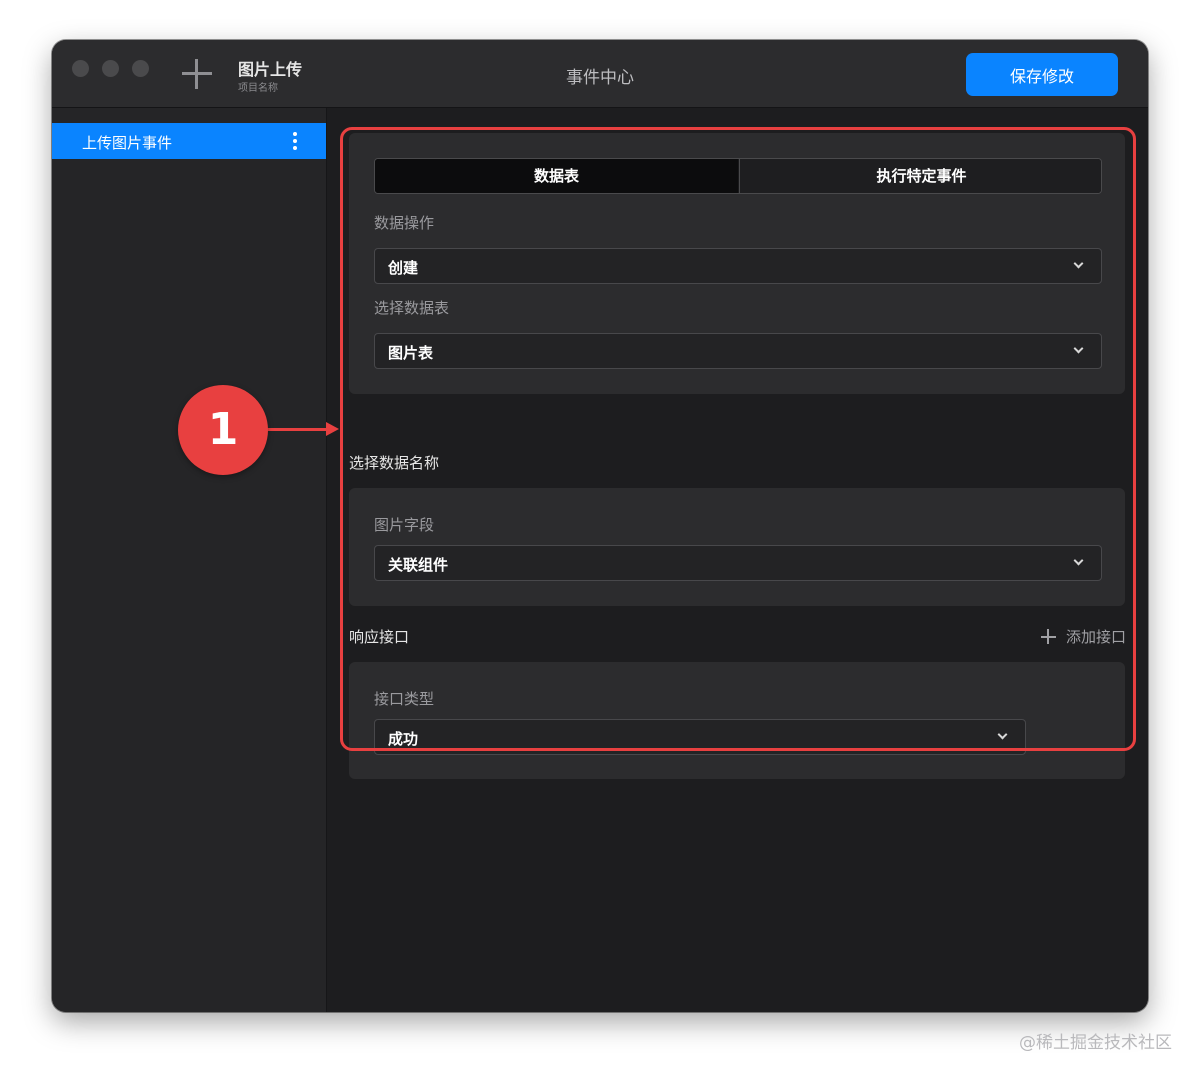 The width and height of the screenshot is (1200, 1078). Describe the element at coordinates (127, 143) in the screenshot. I see `sidebar-item-label: 上传图片事件` at that location.